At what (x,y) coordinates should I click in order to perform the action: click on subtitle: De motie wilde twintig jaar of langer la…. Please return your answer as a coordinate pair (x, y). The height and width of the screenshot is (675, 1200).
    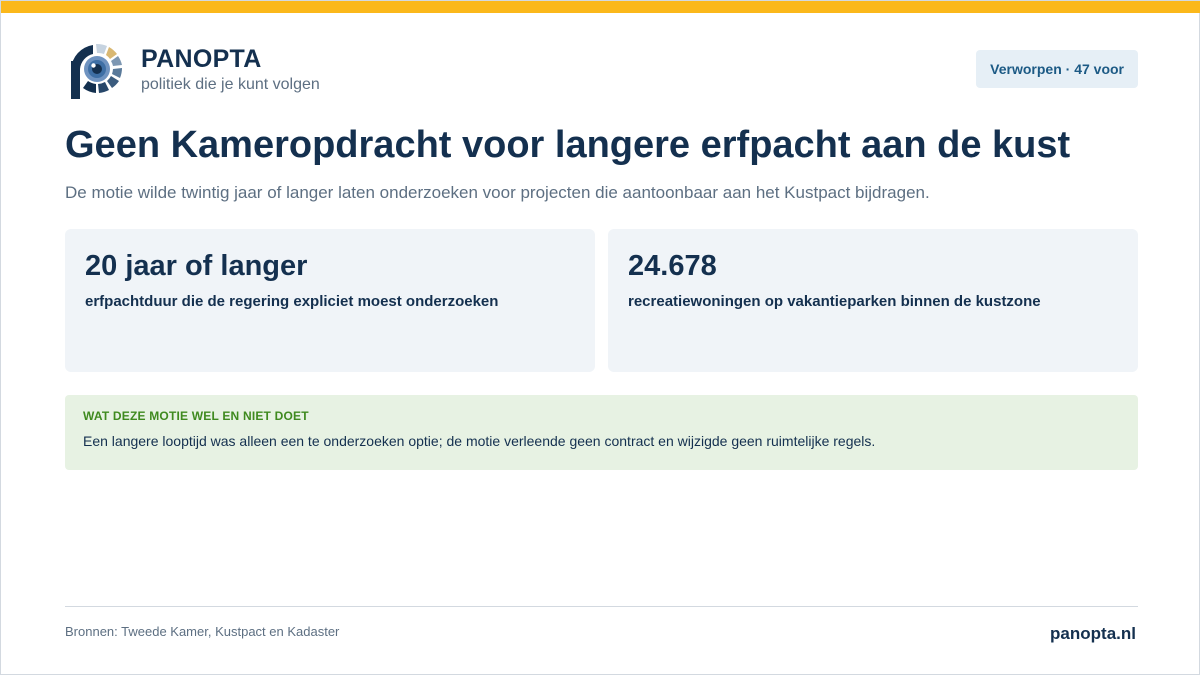
    Looking at the image, I should click on (497, 192).